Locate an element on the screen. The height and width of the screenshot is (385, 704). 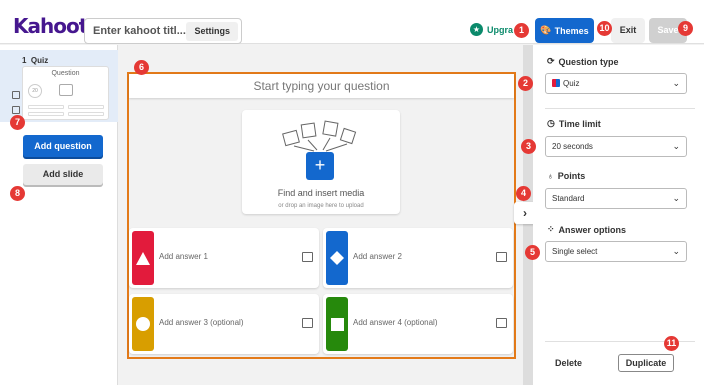
points-heading: ♁ Points is located at coordinates (566, 176).